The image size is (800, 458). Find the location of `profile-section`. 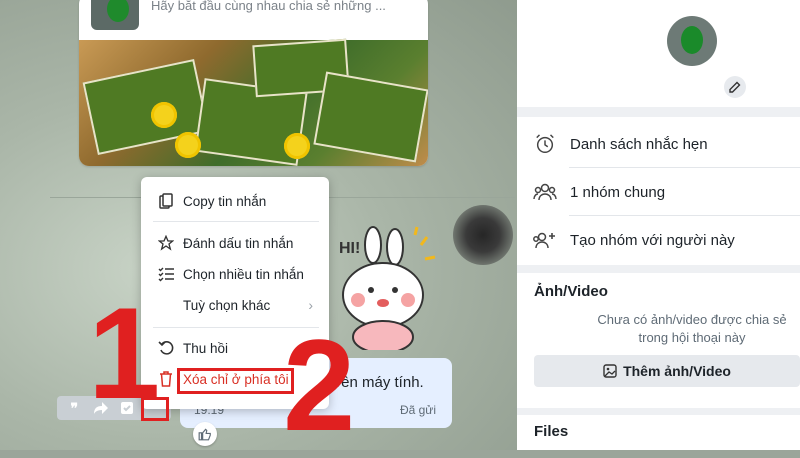

profile-section is located at coordinates (658, 53).